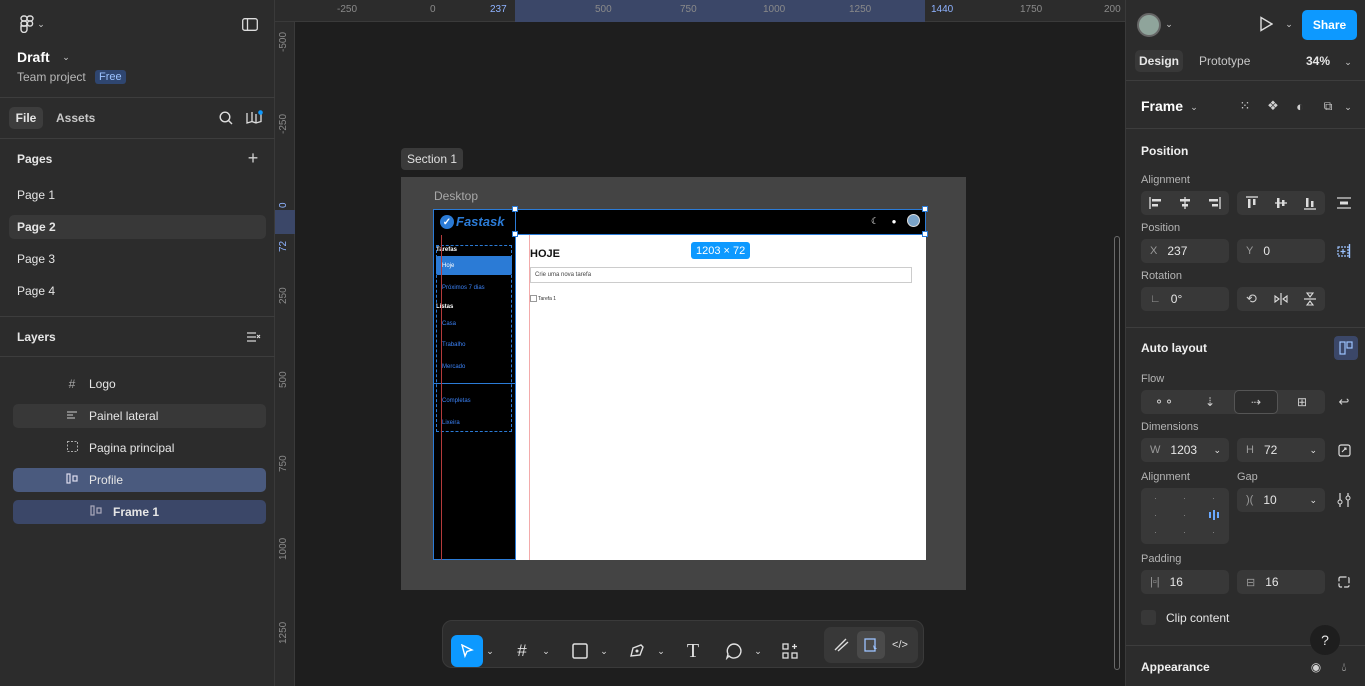 The height and width of the screenshot is (686, 1365). What do you see at coordinates (1280, 299) in the screenshot?
I see `flip-horizontal-icon` at bounding box center [1280, 299].